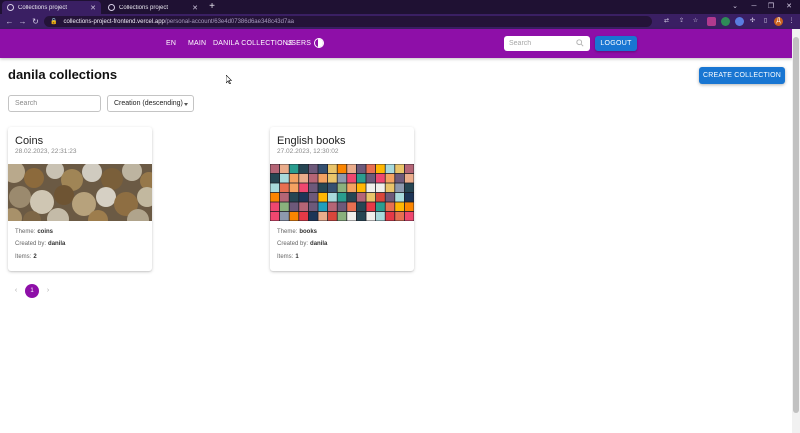 The image size is (800, 433). I want to click on author-value: danila, so click(57, 244).